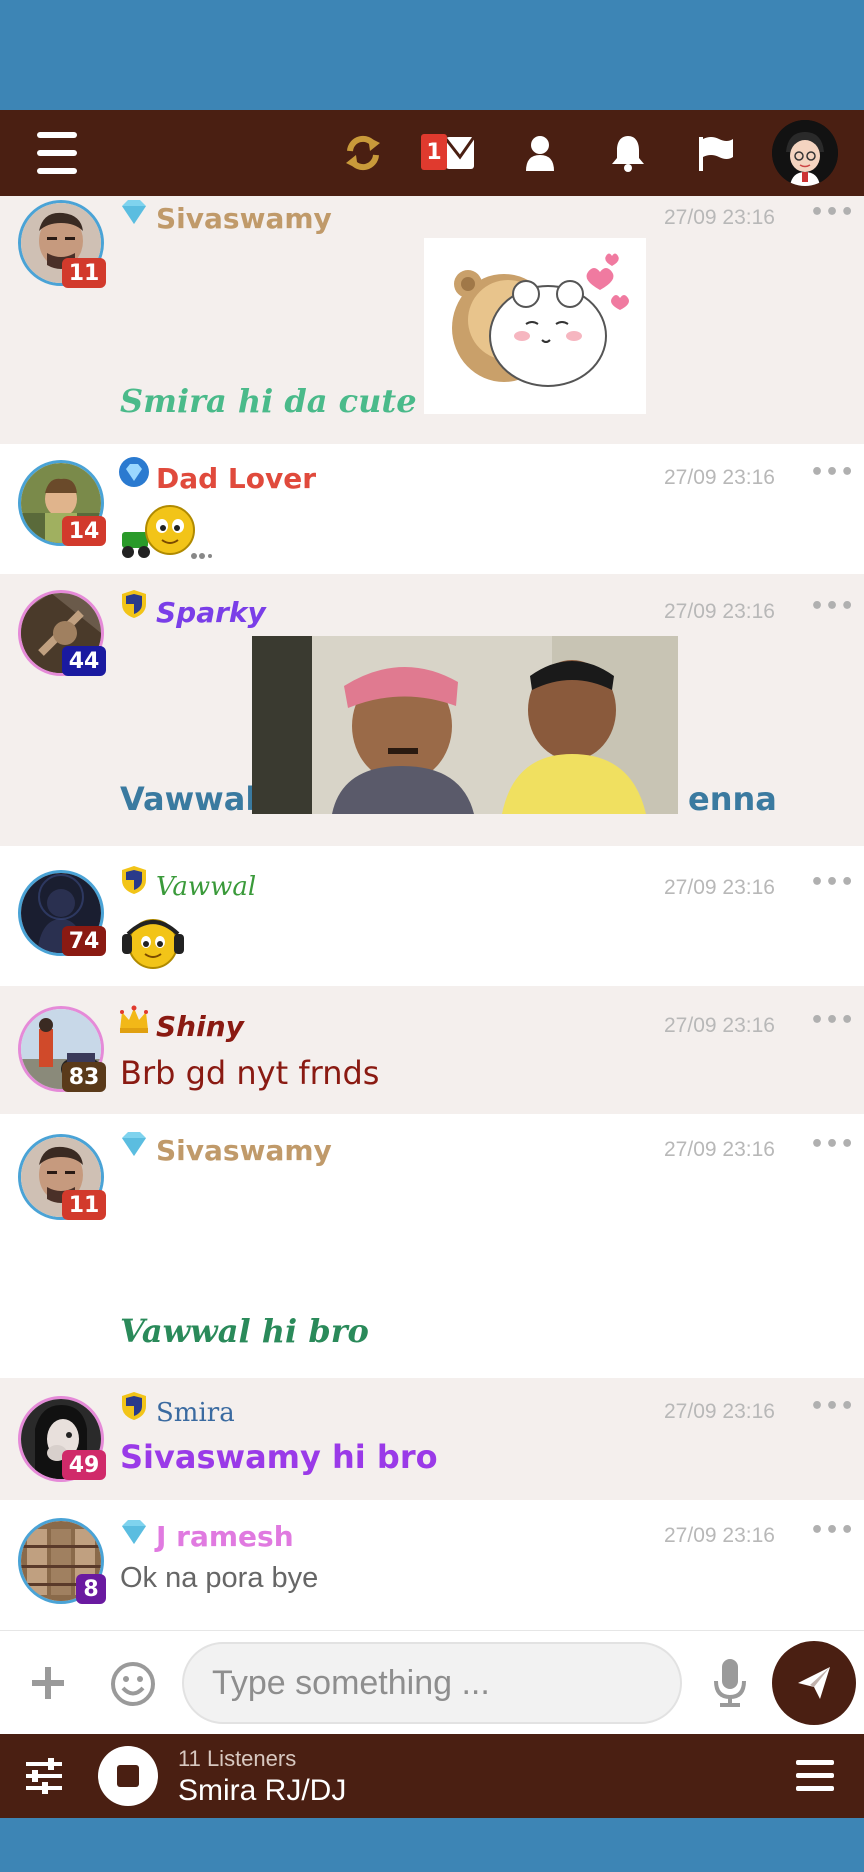  Describe the element at coordinates (432, 509) in the screenshot. I see `chat-message: 14 Dad Lover 27/09 23:16 •••` at that location.